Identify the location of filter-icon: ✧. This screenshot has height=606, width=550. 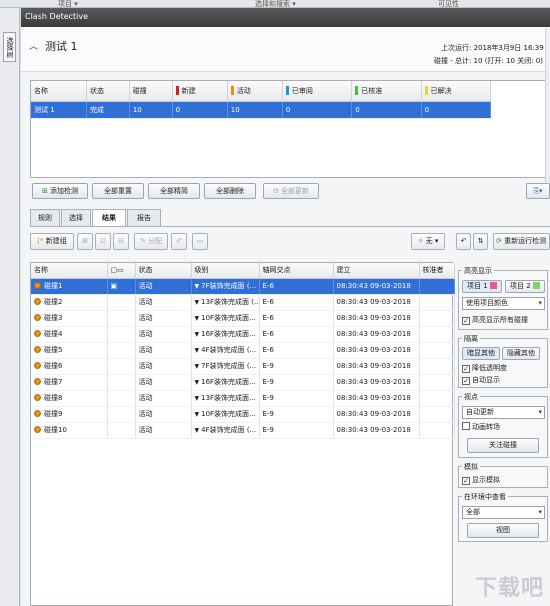
(420, 241).